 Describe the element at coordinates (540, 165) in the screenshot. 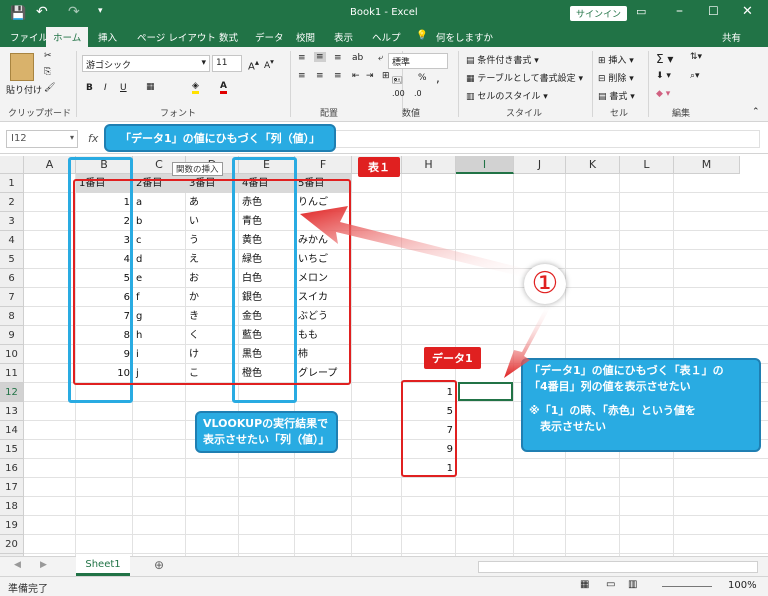

I see `column-header-j: J` at that location.